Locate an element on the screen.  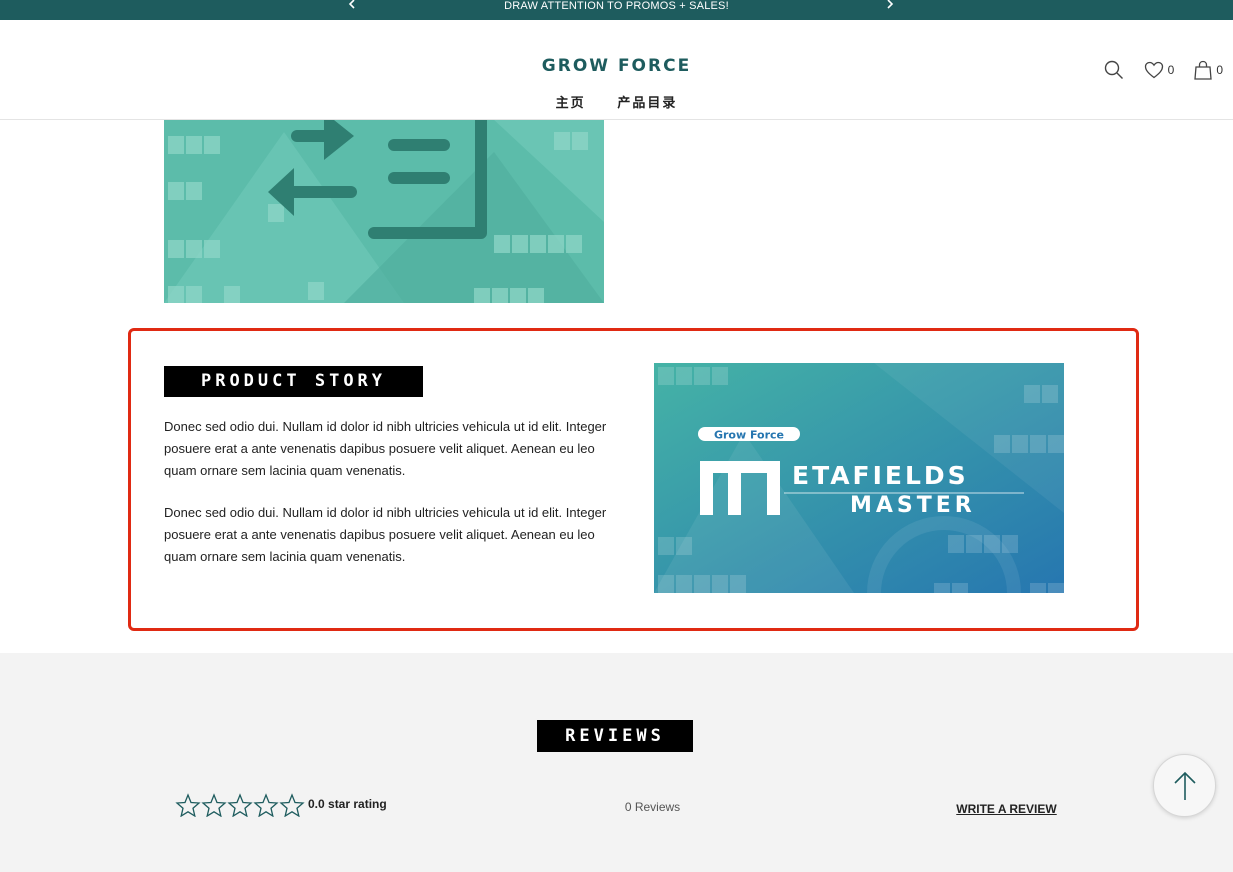
promo-next-button is located at coordinates (890, 7).